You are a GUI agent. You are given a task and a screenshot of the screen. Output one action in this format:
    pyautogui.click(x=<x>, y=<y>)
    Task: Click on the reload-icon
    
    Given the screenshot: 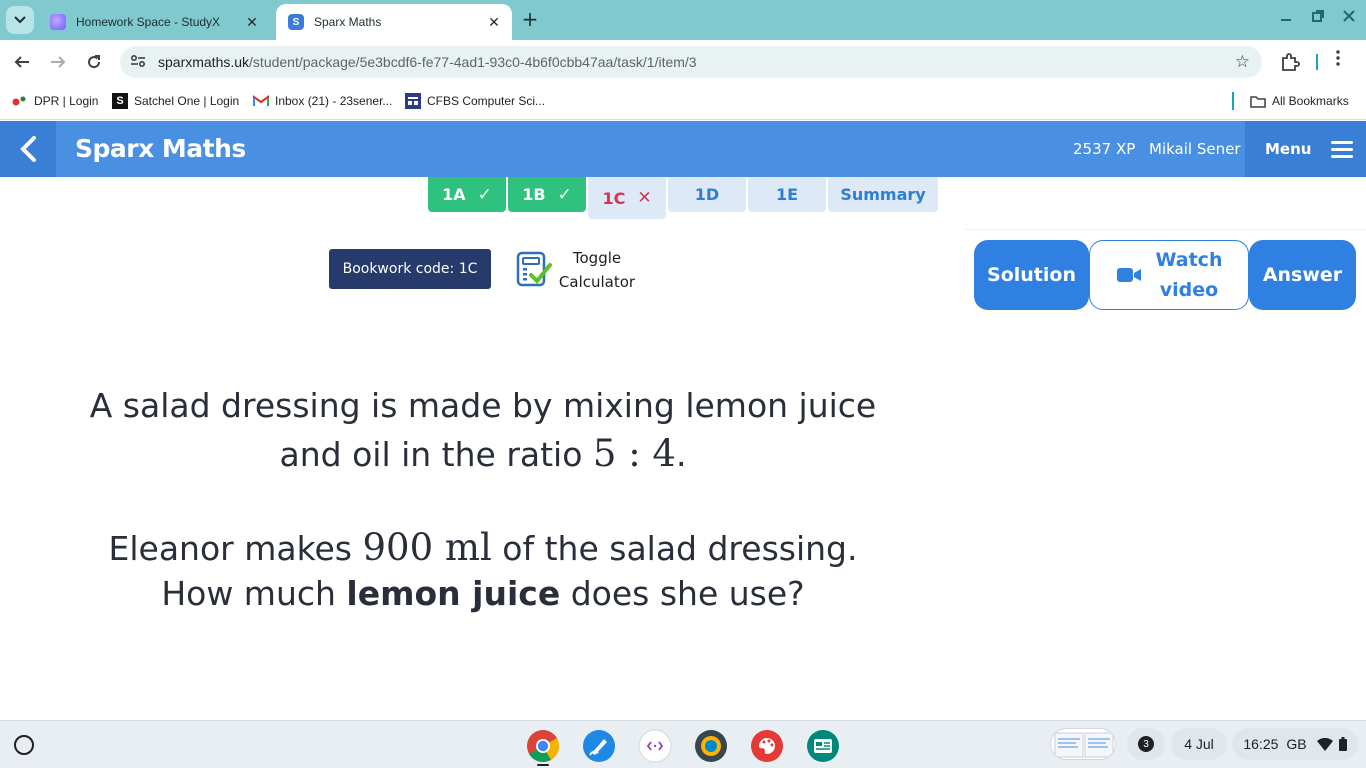 What is the action you would take?
    pyautogui.click(x=94, y=62)
    